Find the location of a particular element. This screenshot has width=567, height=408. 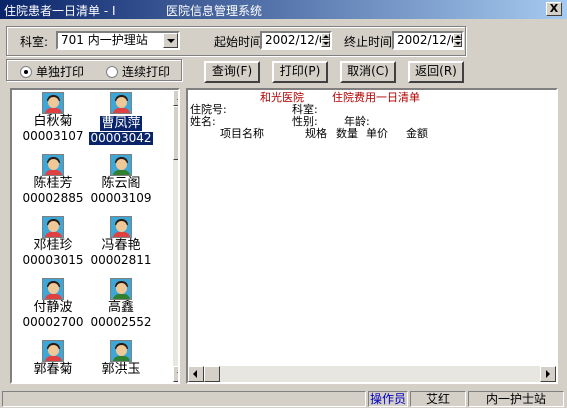

patient-name-label: 姓名: is located at coordinates (203, 121).